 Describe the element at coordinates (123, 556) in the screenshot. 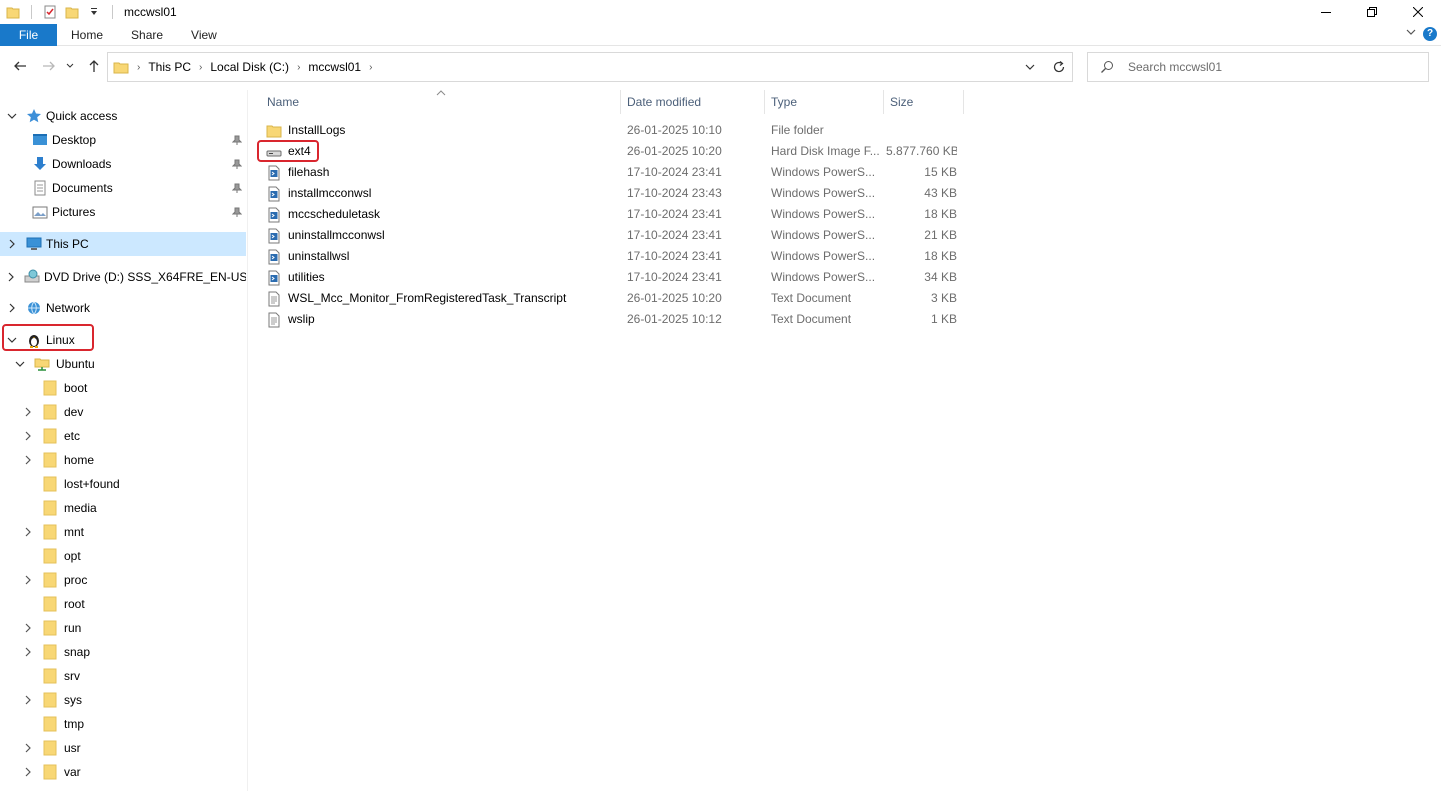

I see `nav-folder-item: opt` at that location.